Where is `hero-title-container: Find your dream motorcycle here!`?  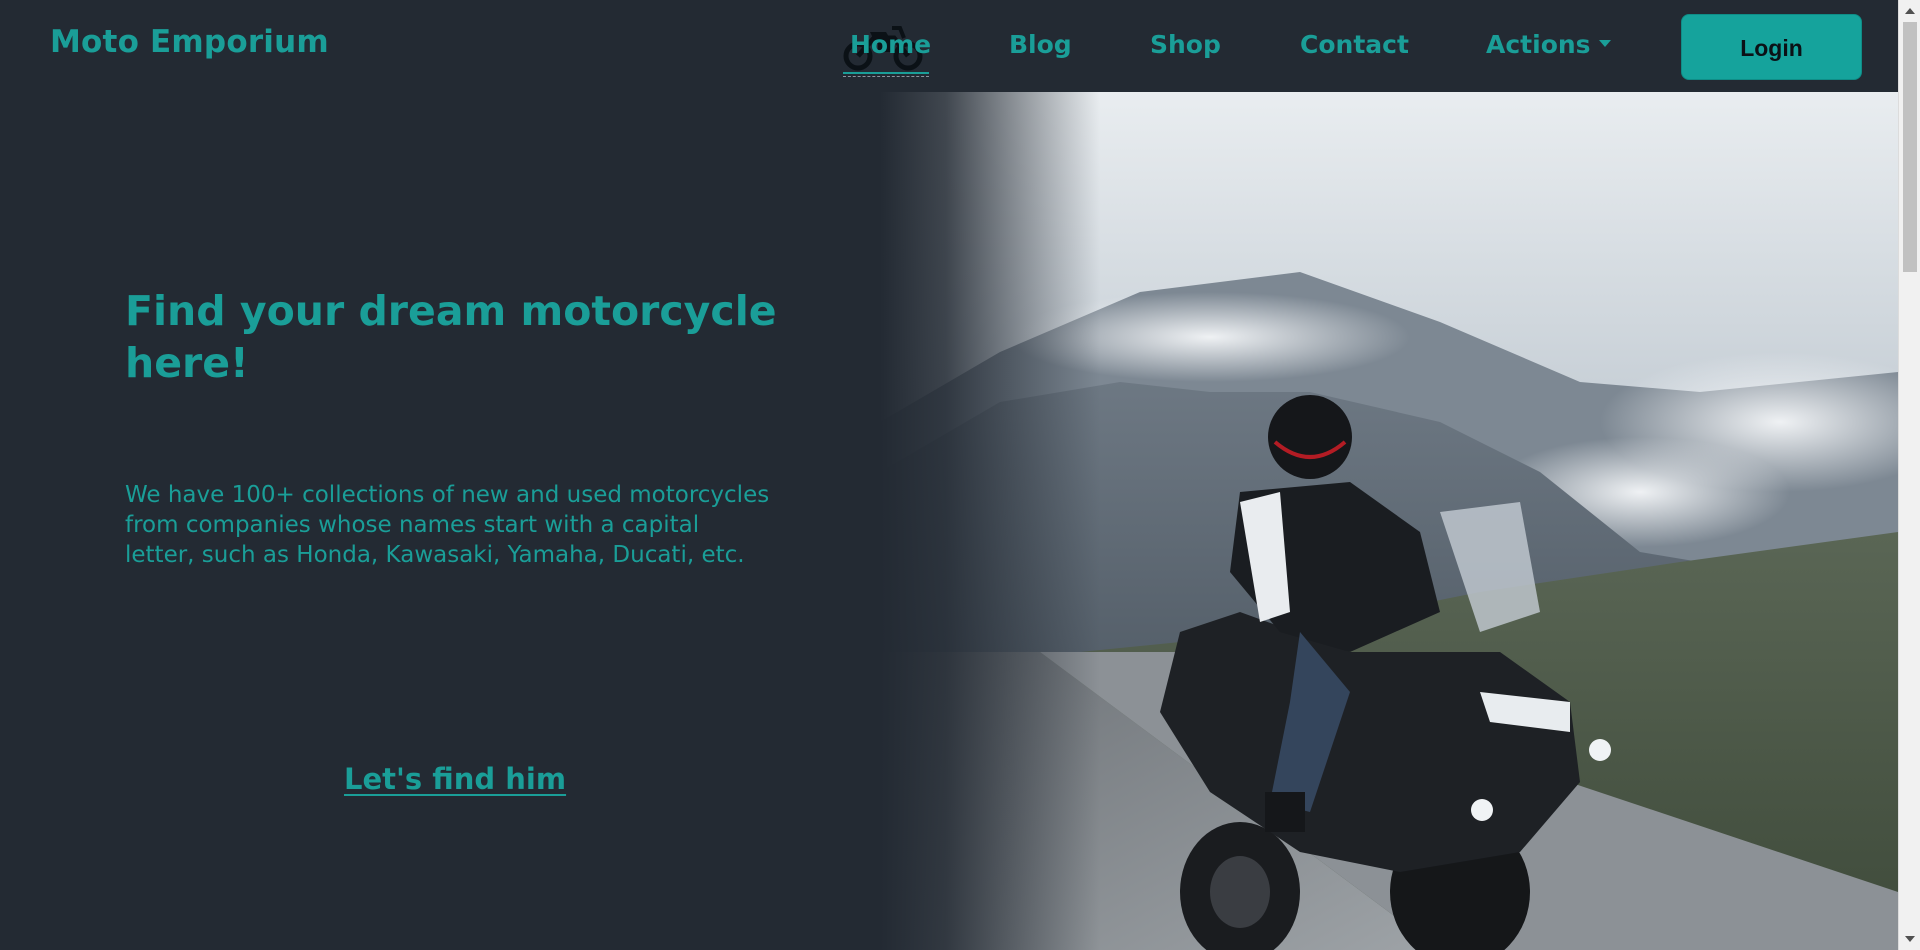
hero-title-container: Find your dream motorcycle here! is located at coordinates (455, 337).